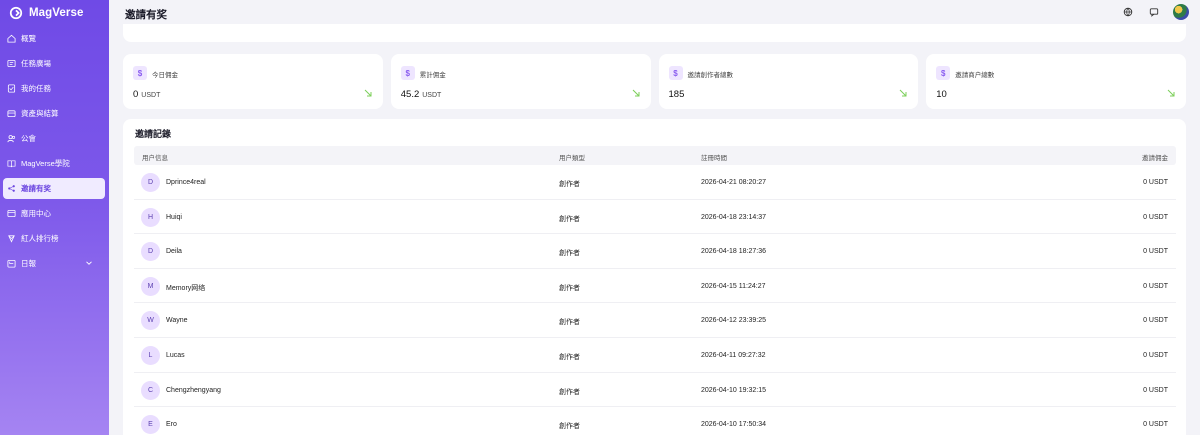 Image resolution: width=1200 pixels, height=435 pixels. I want to click on stat-label: 今日佣金, so click(165, 75).